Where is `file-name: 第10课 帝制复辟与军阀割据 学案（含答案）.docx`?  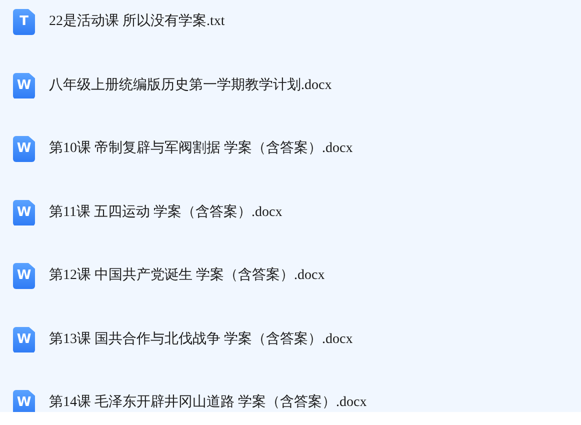 file-name: 第10课 帝制复辟与军阀割据 学案（含答案）.docx is located at coordinates (201, 149).